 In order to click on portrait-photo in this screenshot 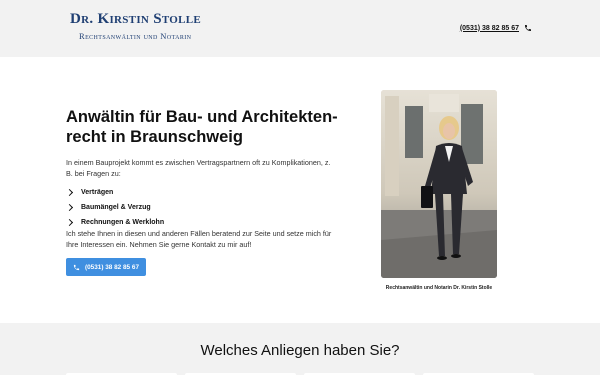, I will do `click(439, 184)`.